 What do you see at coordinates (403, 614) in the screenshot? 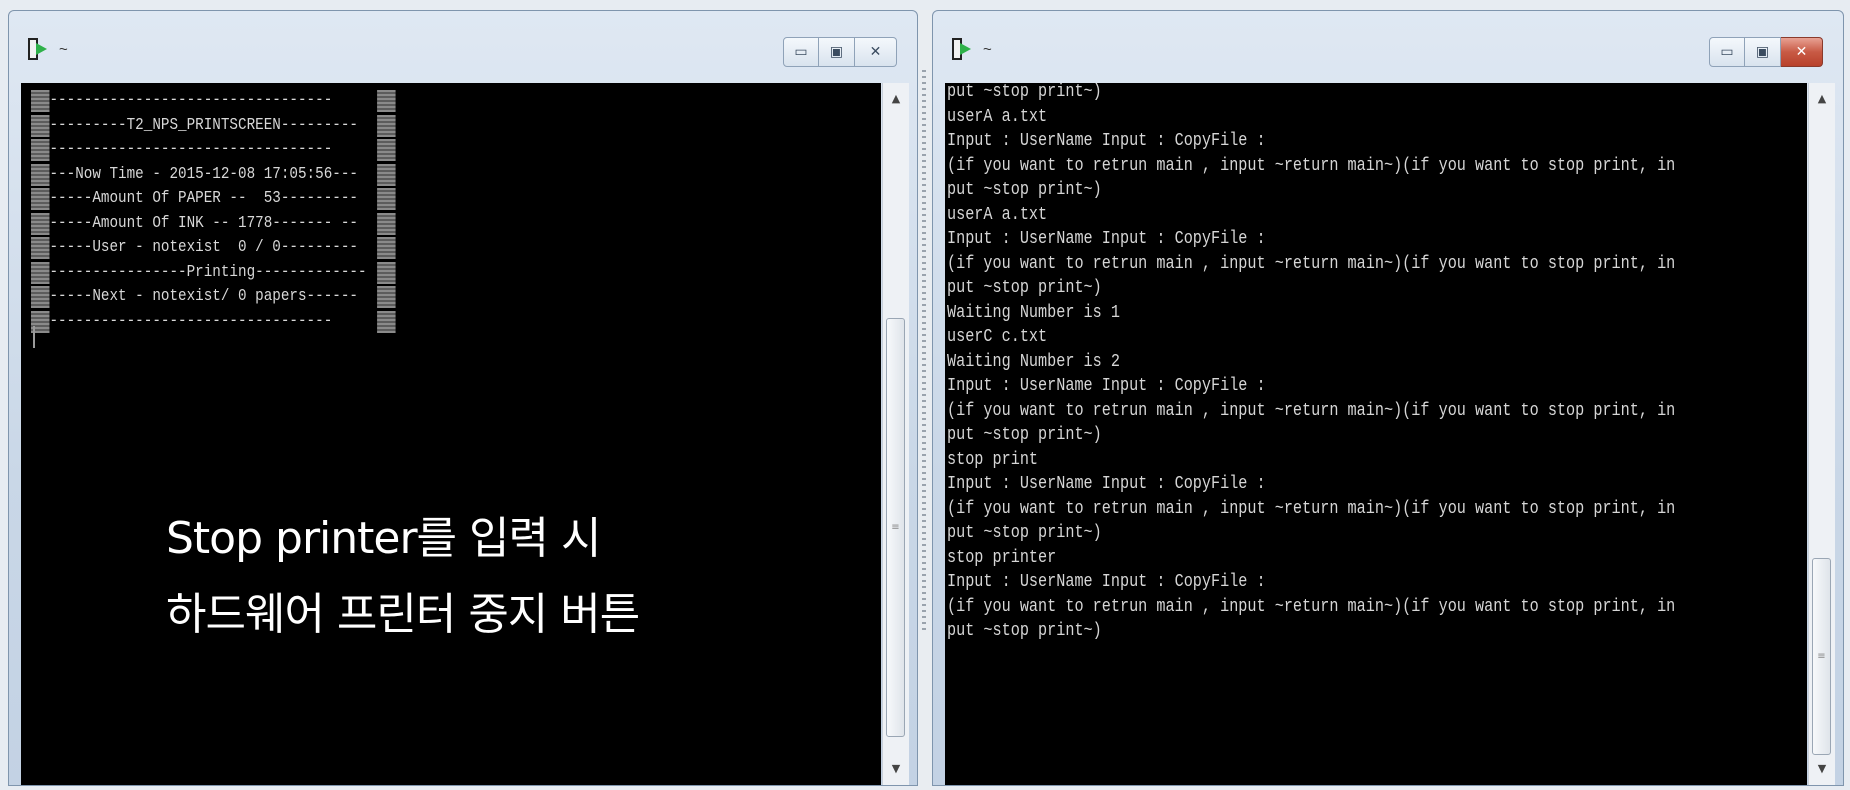
I see `annotation-line-2: 하드웨어 프린터 중지 버튼` at bounding box center [403, 614].